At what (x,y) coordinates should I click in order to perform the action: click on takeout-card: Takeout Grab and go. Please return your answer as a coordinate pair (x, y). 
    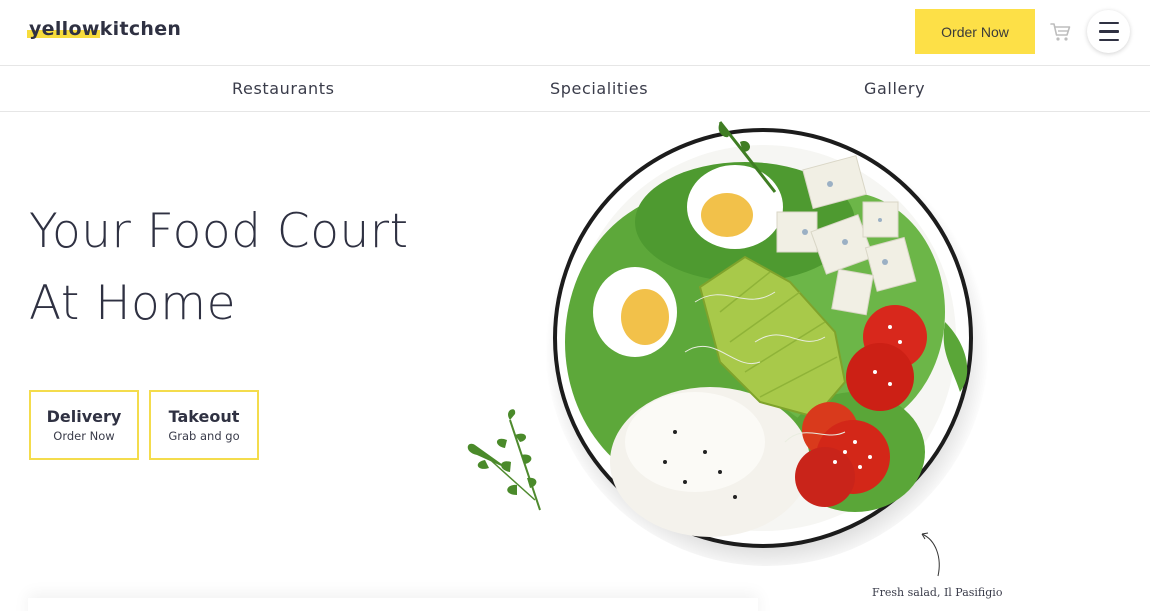
    Looking at the image, I should click on (204, 425).